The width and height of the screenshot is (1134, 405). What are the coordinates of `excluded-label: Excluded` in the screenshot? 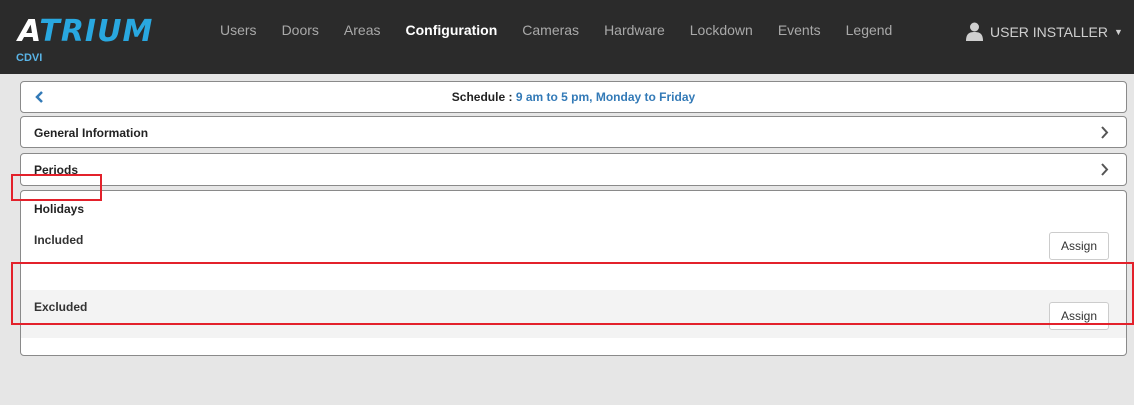 It's located at (61, 307).